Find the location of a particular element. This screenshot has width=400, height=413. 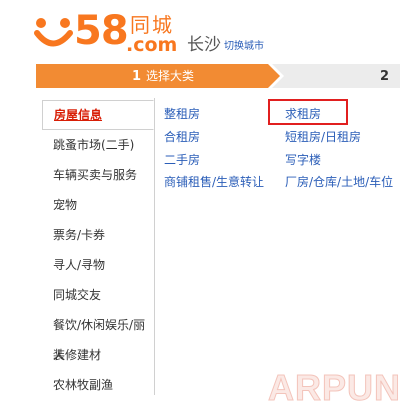

category-item-lost-and-found: 寻人/寻物 is located at coordinates (98, 265).